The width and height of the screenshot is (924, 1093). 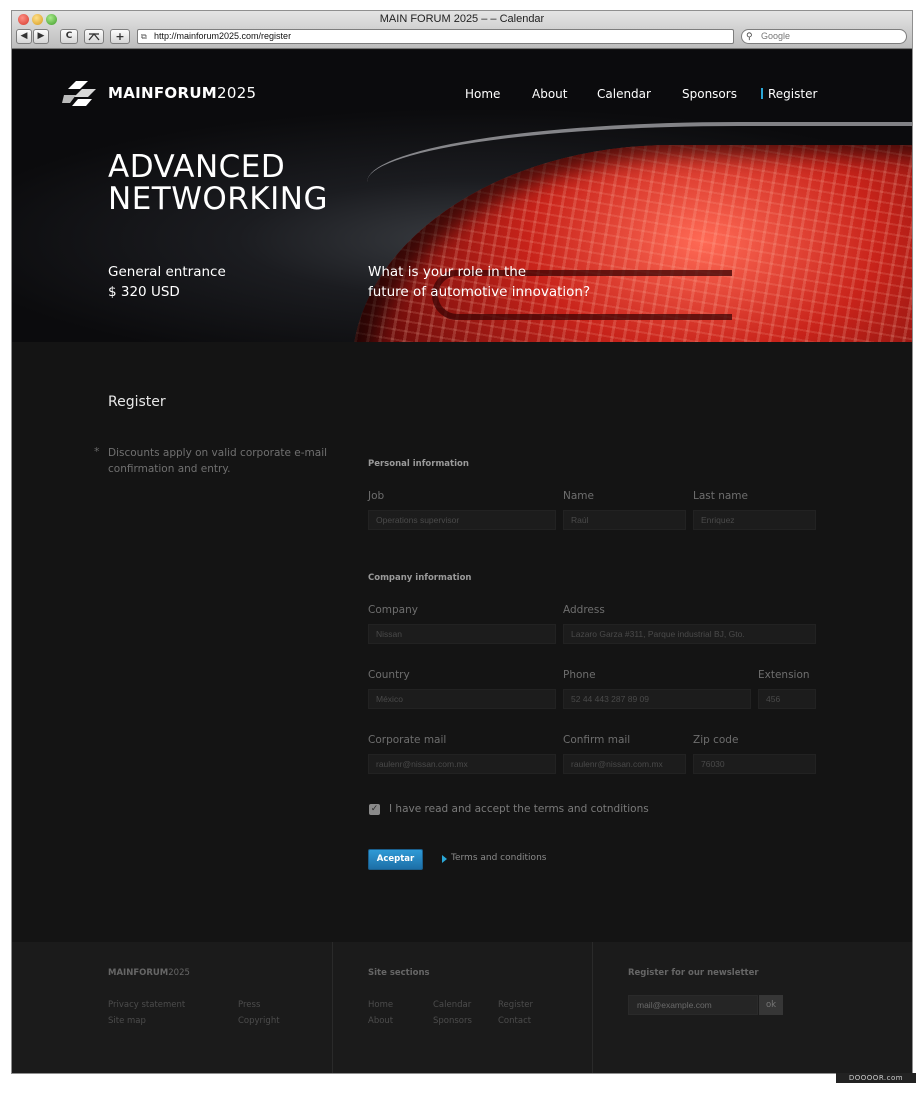 What do you see at coordinates (776, 36) in the screenshot?
I see `search-placeholder: Google` at bounding box center [776, 36].